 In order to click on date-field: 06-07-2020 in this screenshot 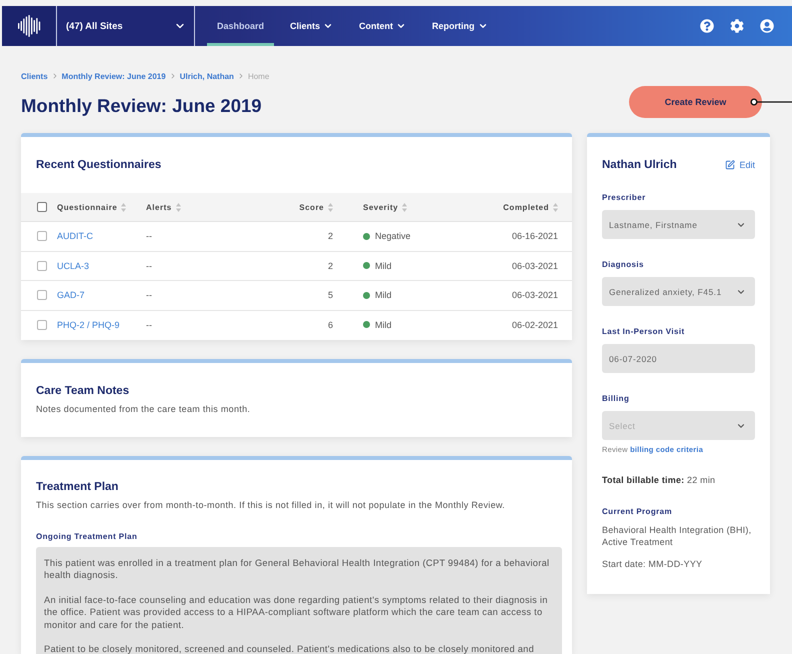, I will do `click(678, 358)`.